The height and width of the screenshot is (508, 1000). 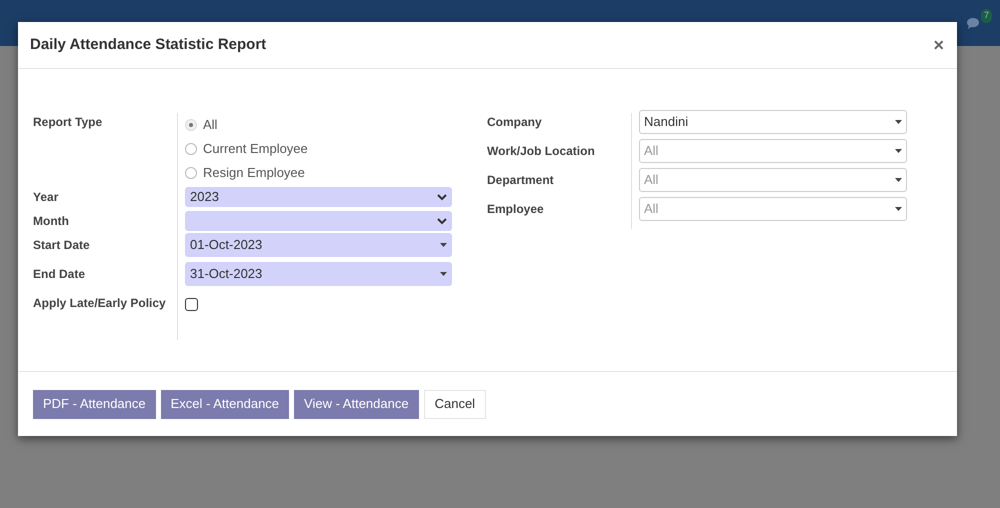 What do you see at coordinates (225, 404) in the screenshot?
I see `attendance-button: Excel - Attendance` at bounding box center [225, 404].